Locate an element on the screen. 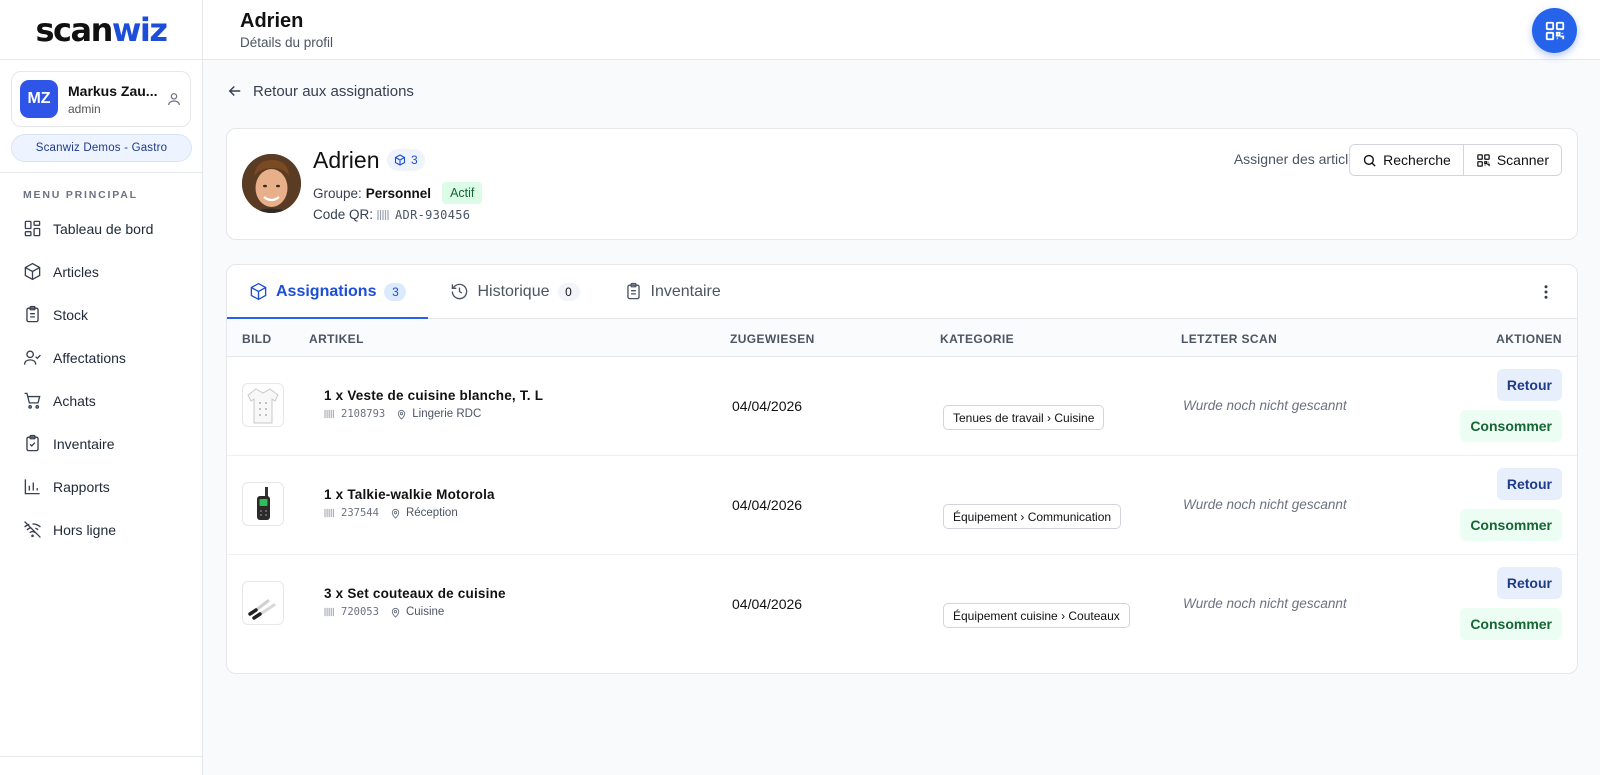 The image size is (1600, 775). logo-text: scanwiz is located at coordinates (101, 29).